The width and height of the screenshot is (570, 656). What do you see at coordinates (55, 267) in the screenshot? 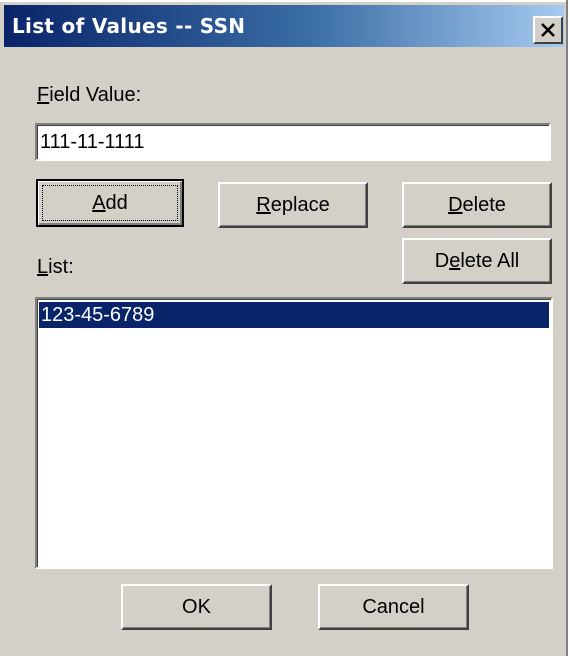
I see `list-label: List:` at bounding box center [55, 267].